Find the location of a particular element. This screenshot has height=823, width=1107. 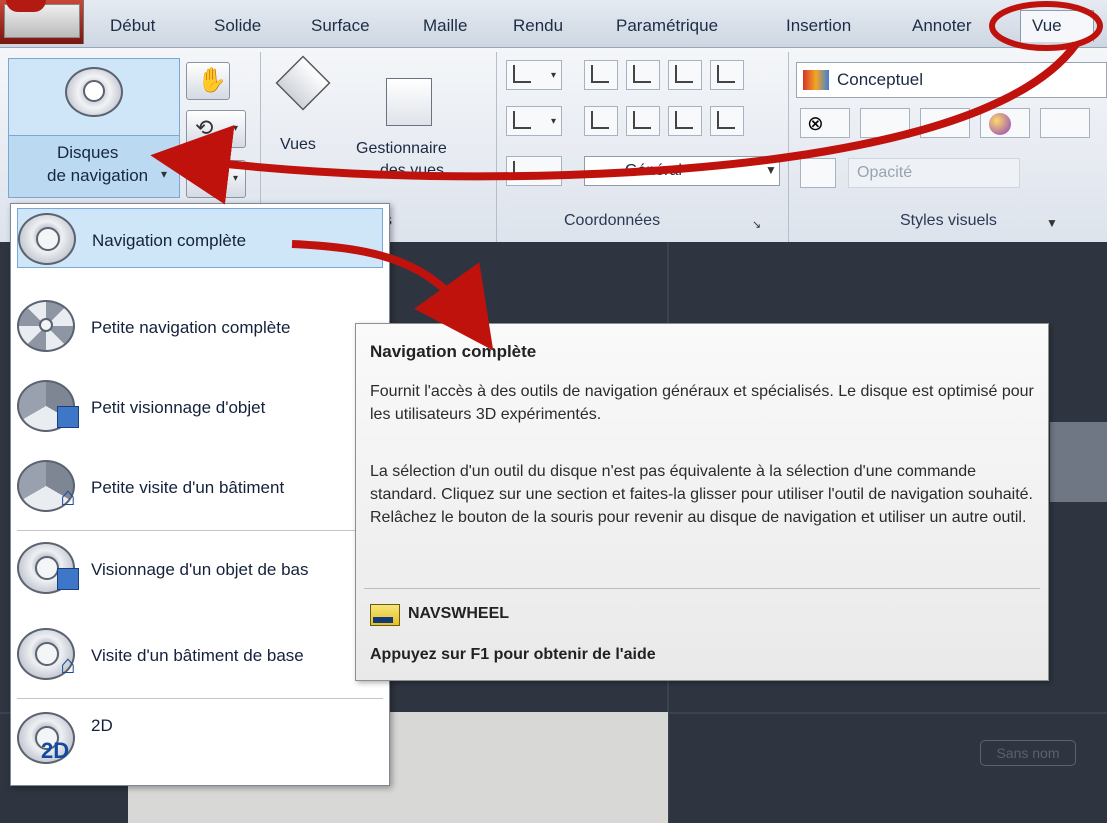

pan-hand-icon: ✋ is located at coordinates (212, 80).